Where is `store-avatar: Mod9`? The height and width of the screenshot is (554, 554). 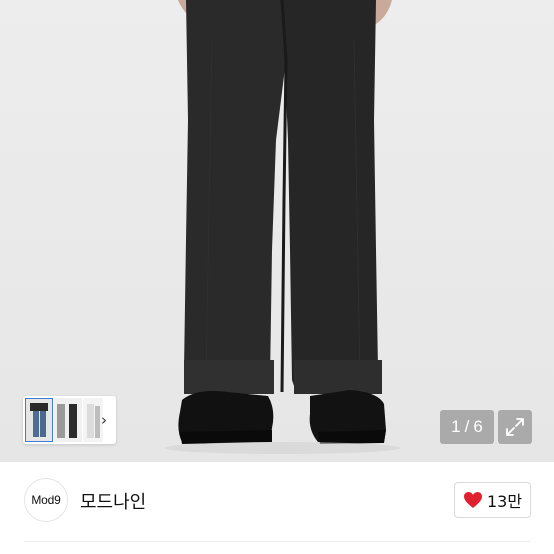 store-avatar: Mod9 is located at coordinates (46, 500).